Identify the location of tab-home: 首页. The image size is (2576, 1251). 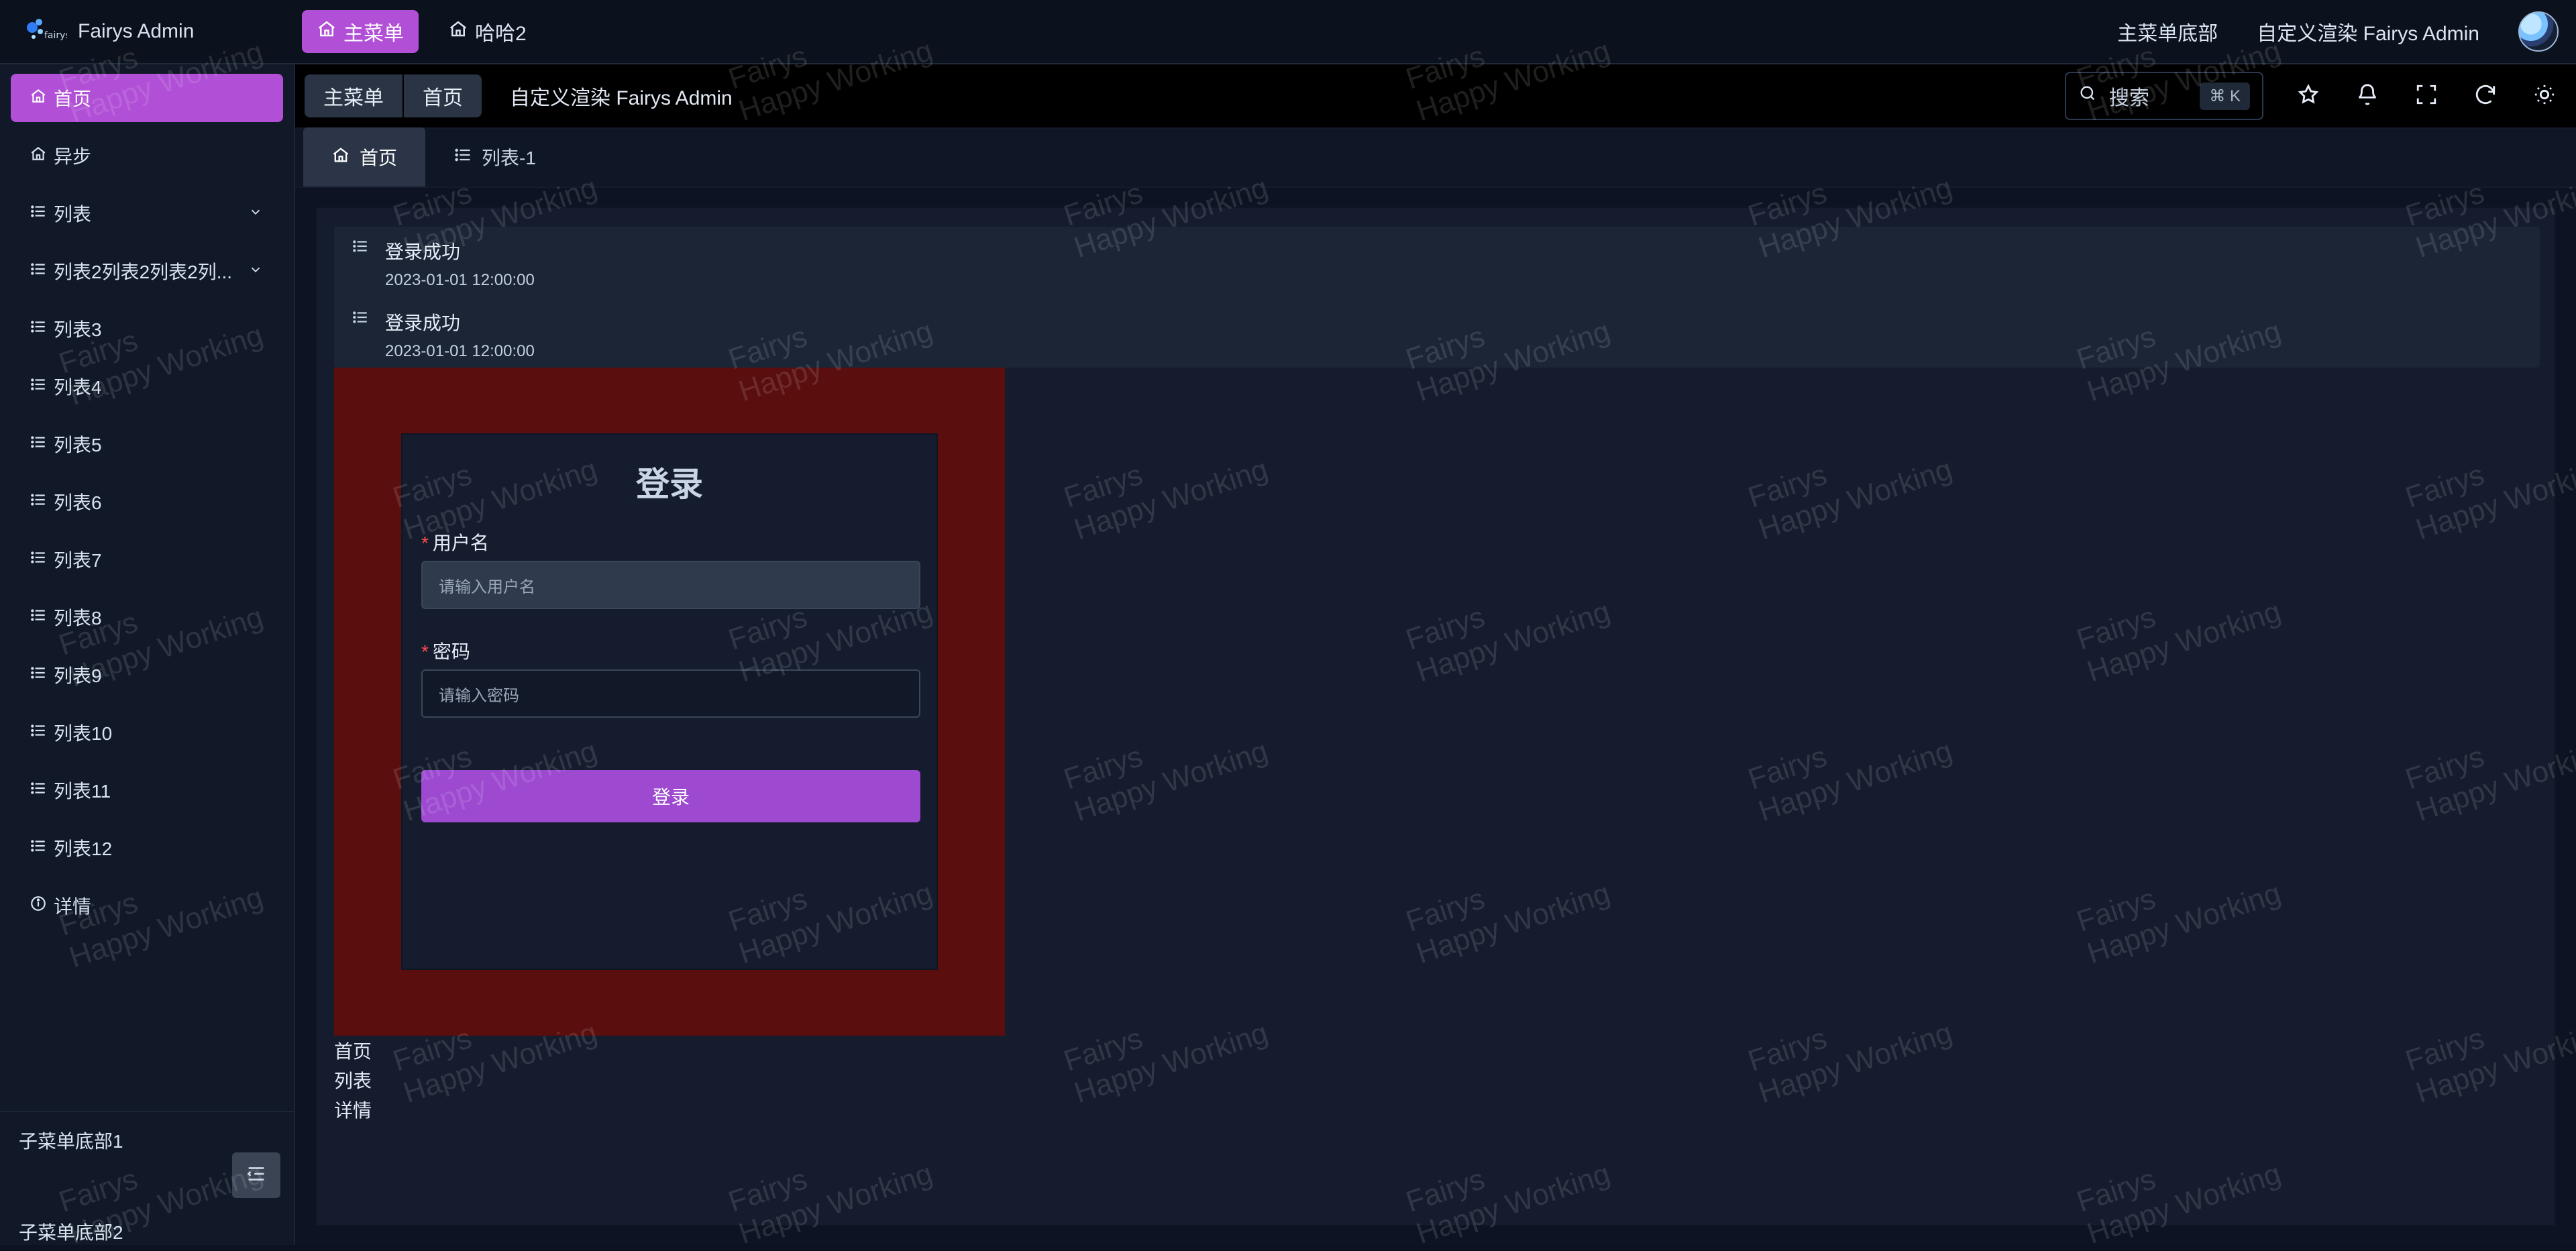
(364, 156).